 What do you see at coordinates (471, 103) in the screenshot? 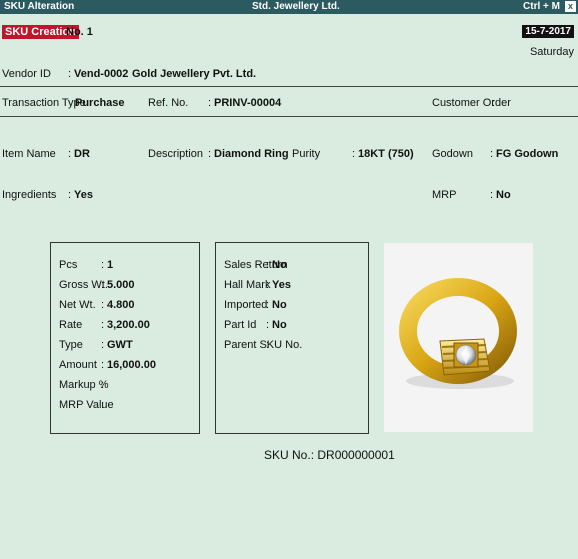
I see `customer-order-label: Customer Order` at bounding box center [471, 103].